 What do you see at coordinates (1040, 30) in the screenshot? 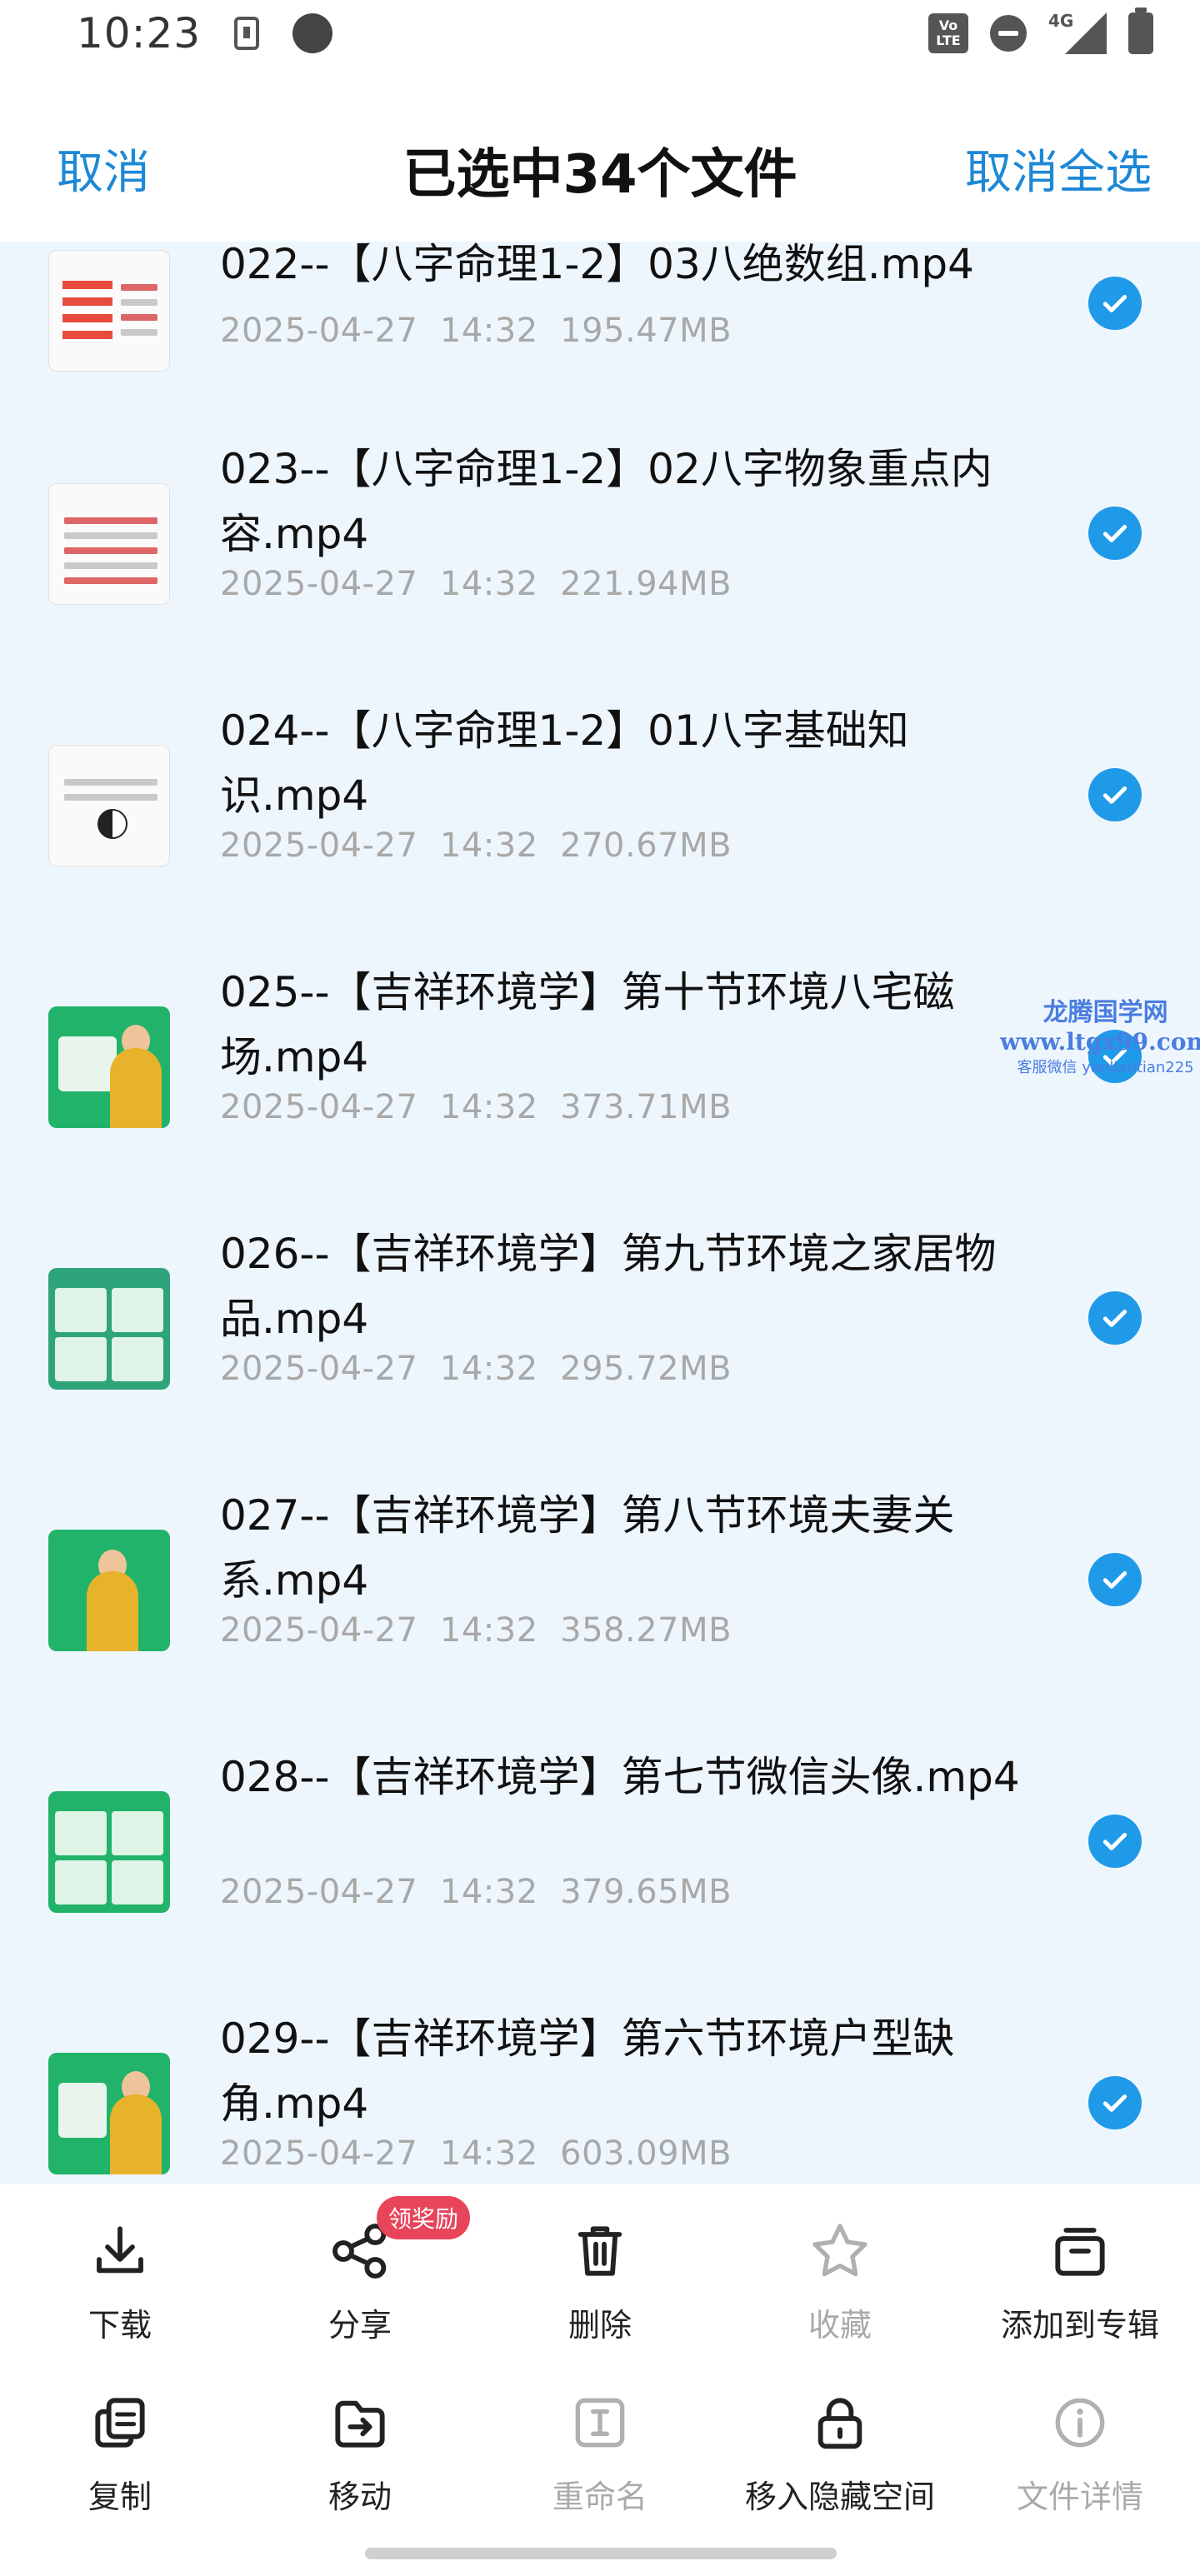
I see `status-icons: Vo LTE 4G` at bounding box center [1040, 30].